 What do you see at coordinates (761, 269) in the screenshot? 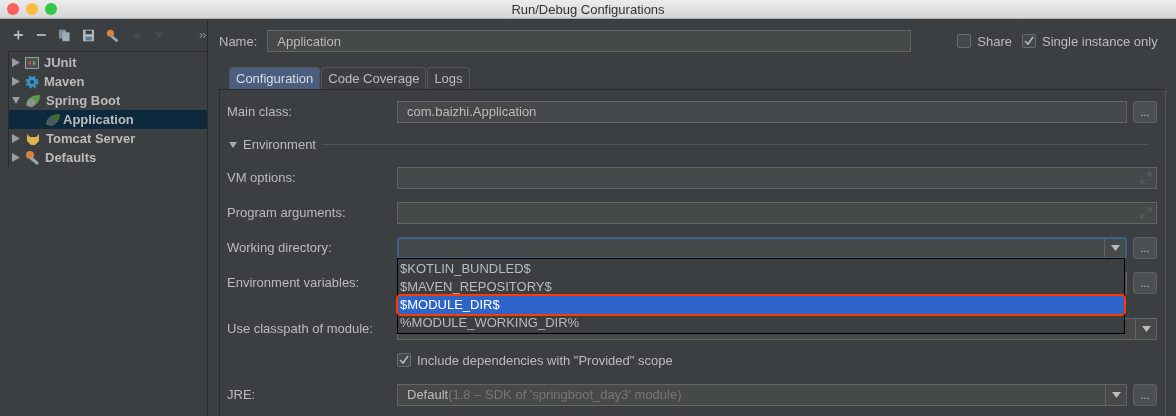
I see `dropdown-item: $KOTLIN_BUNDLED$` at bounding box center [761, 269].